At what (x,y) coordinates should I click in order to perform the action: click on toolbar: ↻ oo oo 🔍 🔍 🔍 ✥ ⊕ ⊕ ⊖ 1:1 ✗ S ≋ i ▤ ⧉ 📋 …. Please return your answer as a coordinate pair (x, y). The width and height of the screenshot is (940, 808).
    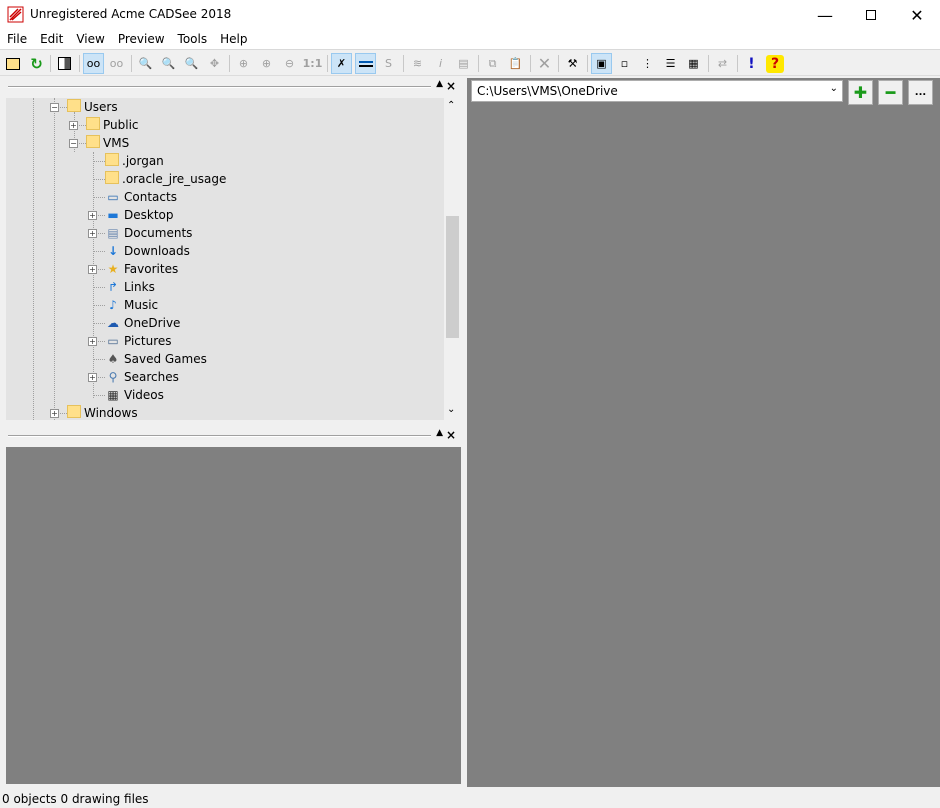
    Looking at the image, I should click on (470, 63).